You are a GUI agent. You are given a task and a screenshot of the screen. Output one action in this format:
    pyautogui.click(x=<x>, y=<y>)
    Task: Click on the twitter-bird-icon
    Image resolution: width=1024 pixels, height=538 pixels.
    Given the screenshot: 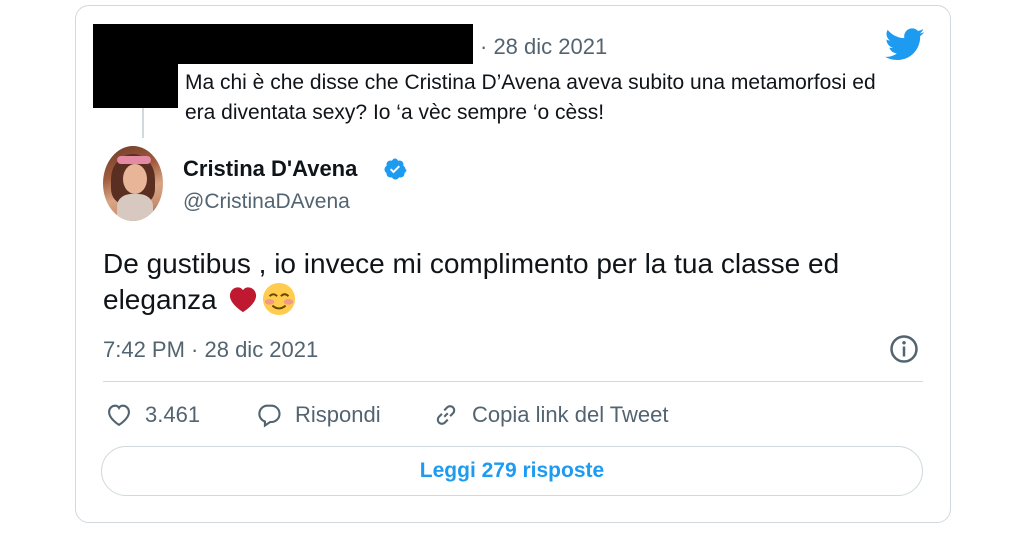 What is the action you would take?
    pyautogui.click(x=905, y=45)
    